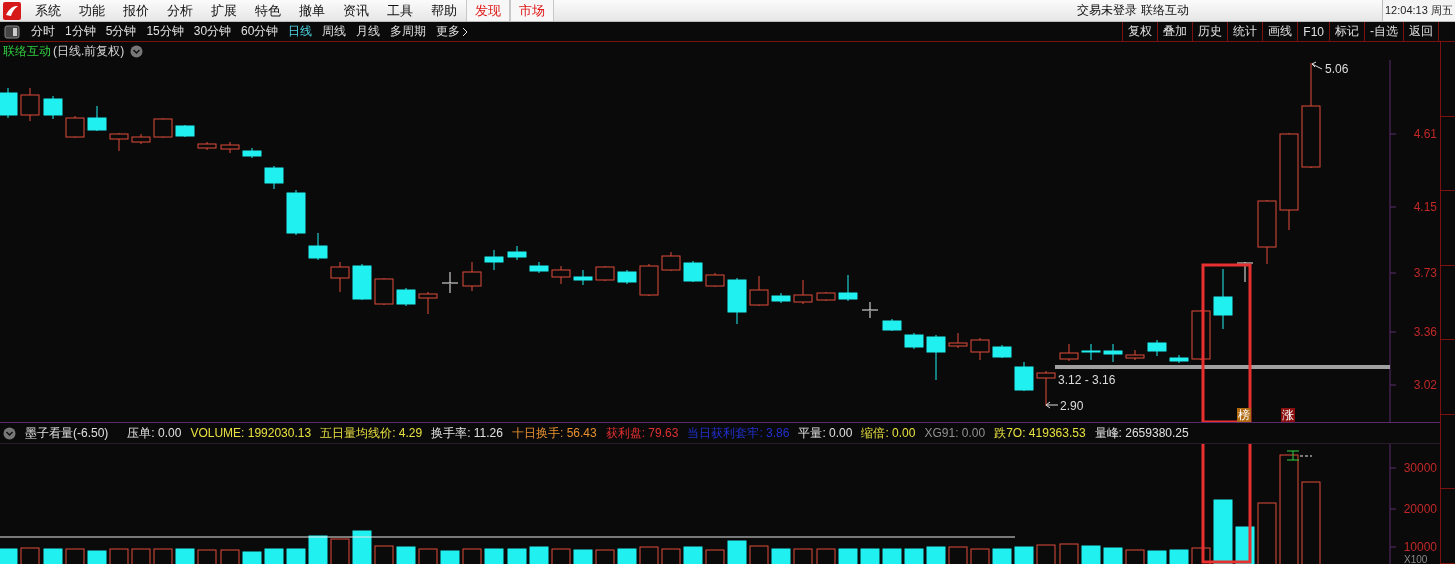 Image resolution: width=1455 pixels, height=564 pixels. Describe the element at coordinates (136, 10) in the screenshot. I see `menu-item: 报价` at that location.